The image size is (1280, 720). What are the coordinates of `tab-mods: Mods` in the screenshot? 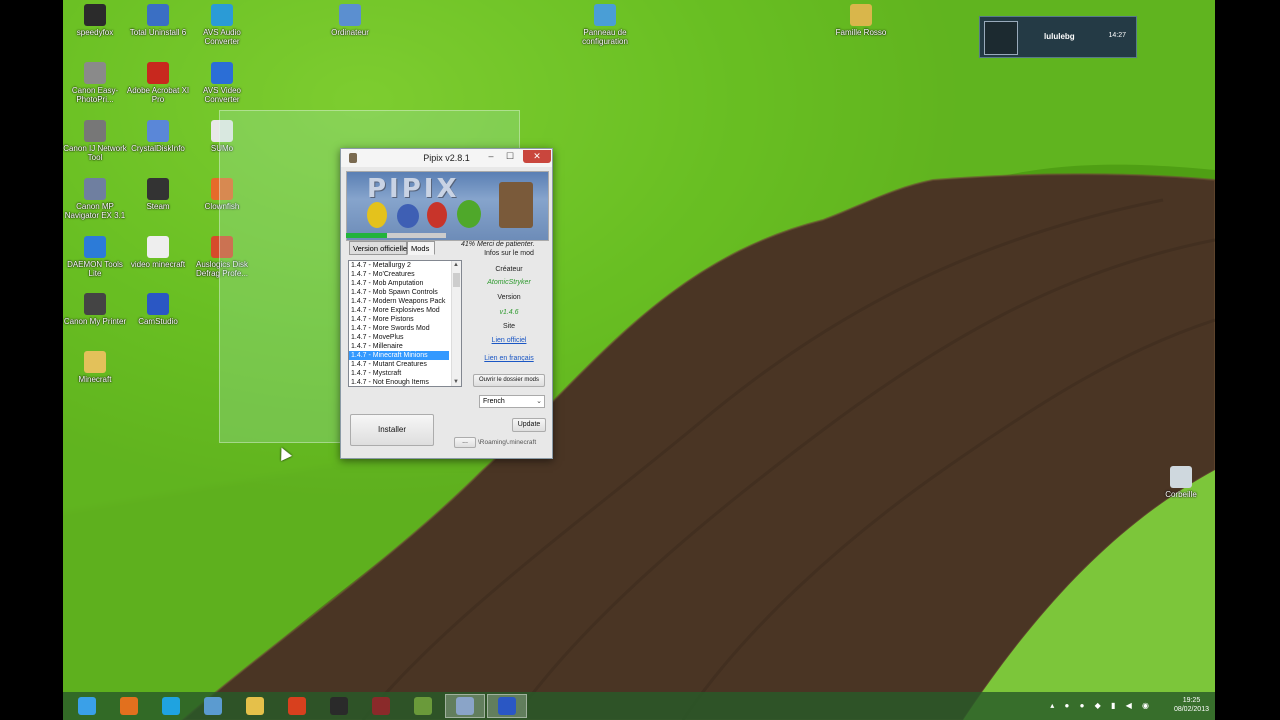 It's located at (421, 248).